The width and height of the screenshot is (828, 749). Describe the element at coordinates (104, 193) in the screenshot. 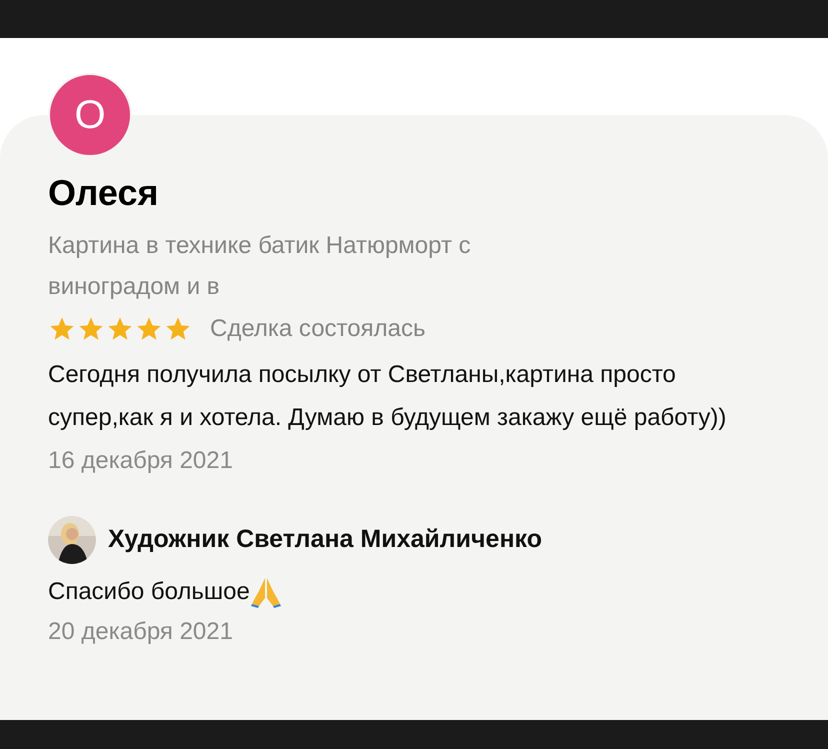

I see `author-name: Олеся` at that location.